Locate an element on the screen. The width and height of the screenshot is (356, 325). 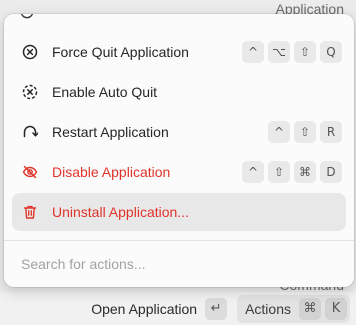
bottom-action-bar: Open Application ↵ Actions ⌘ K is located at coordinates (178, 308).